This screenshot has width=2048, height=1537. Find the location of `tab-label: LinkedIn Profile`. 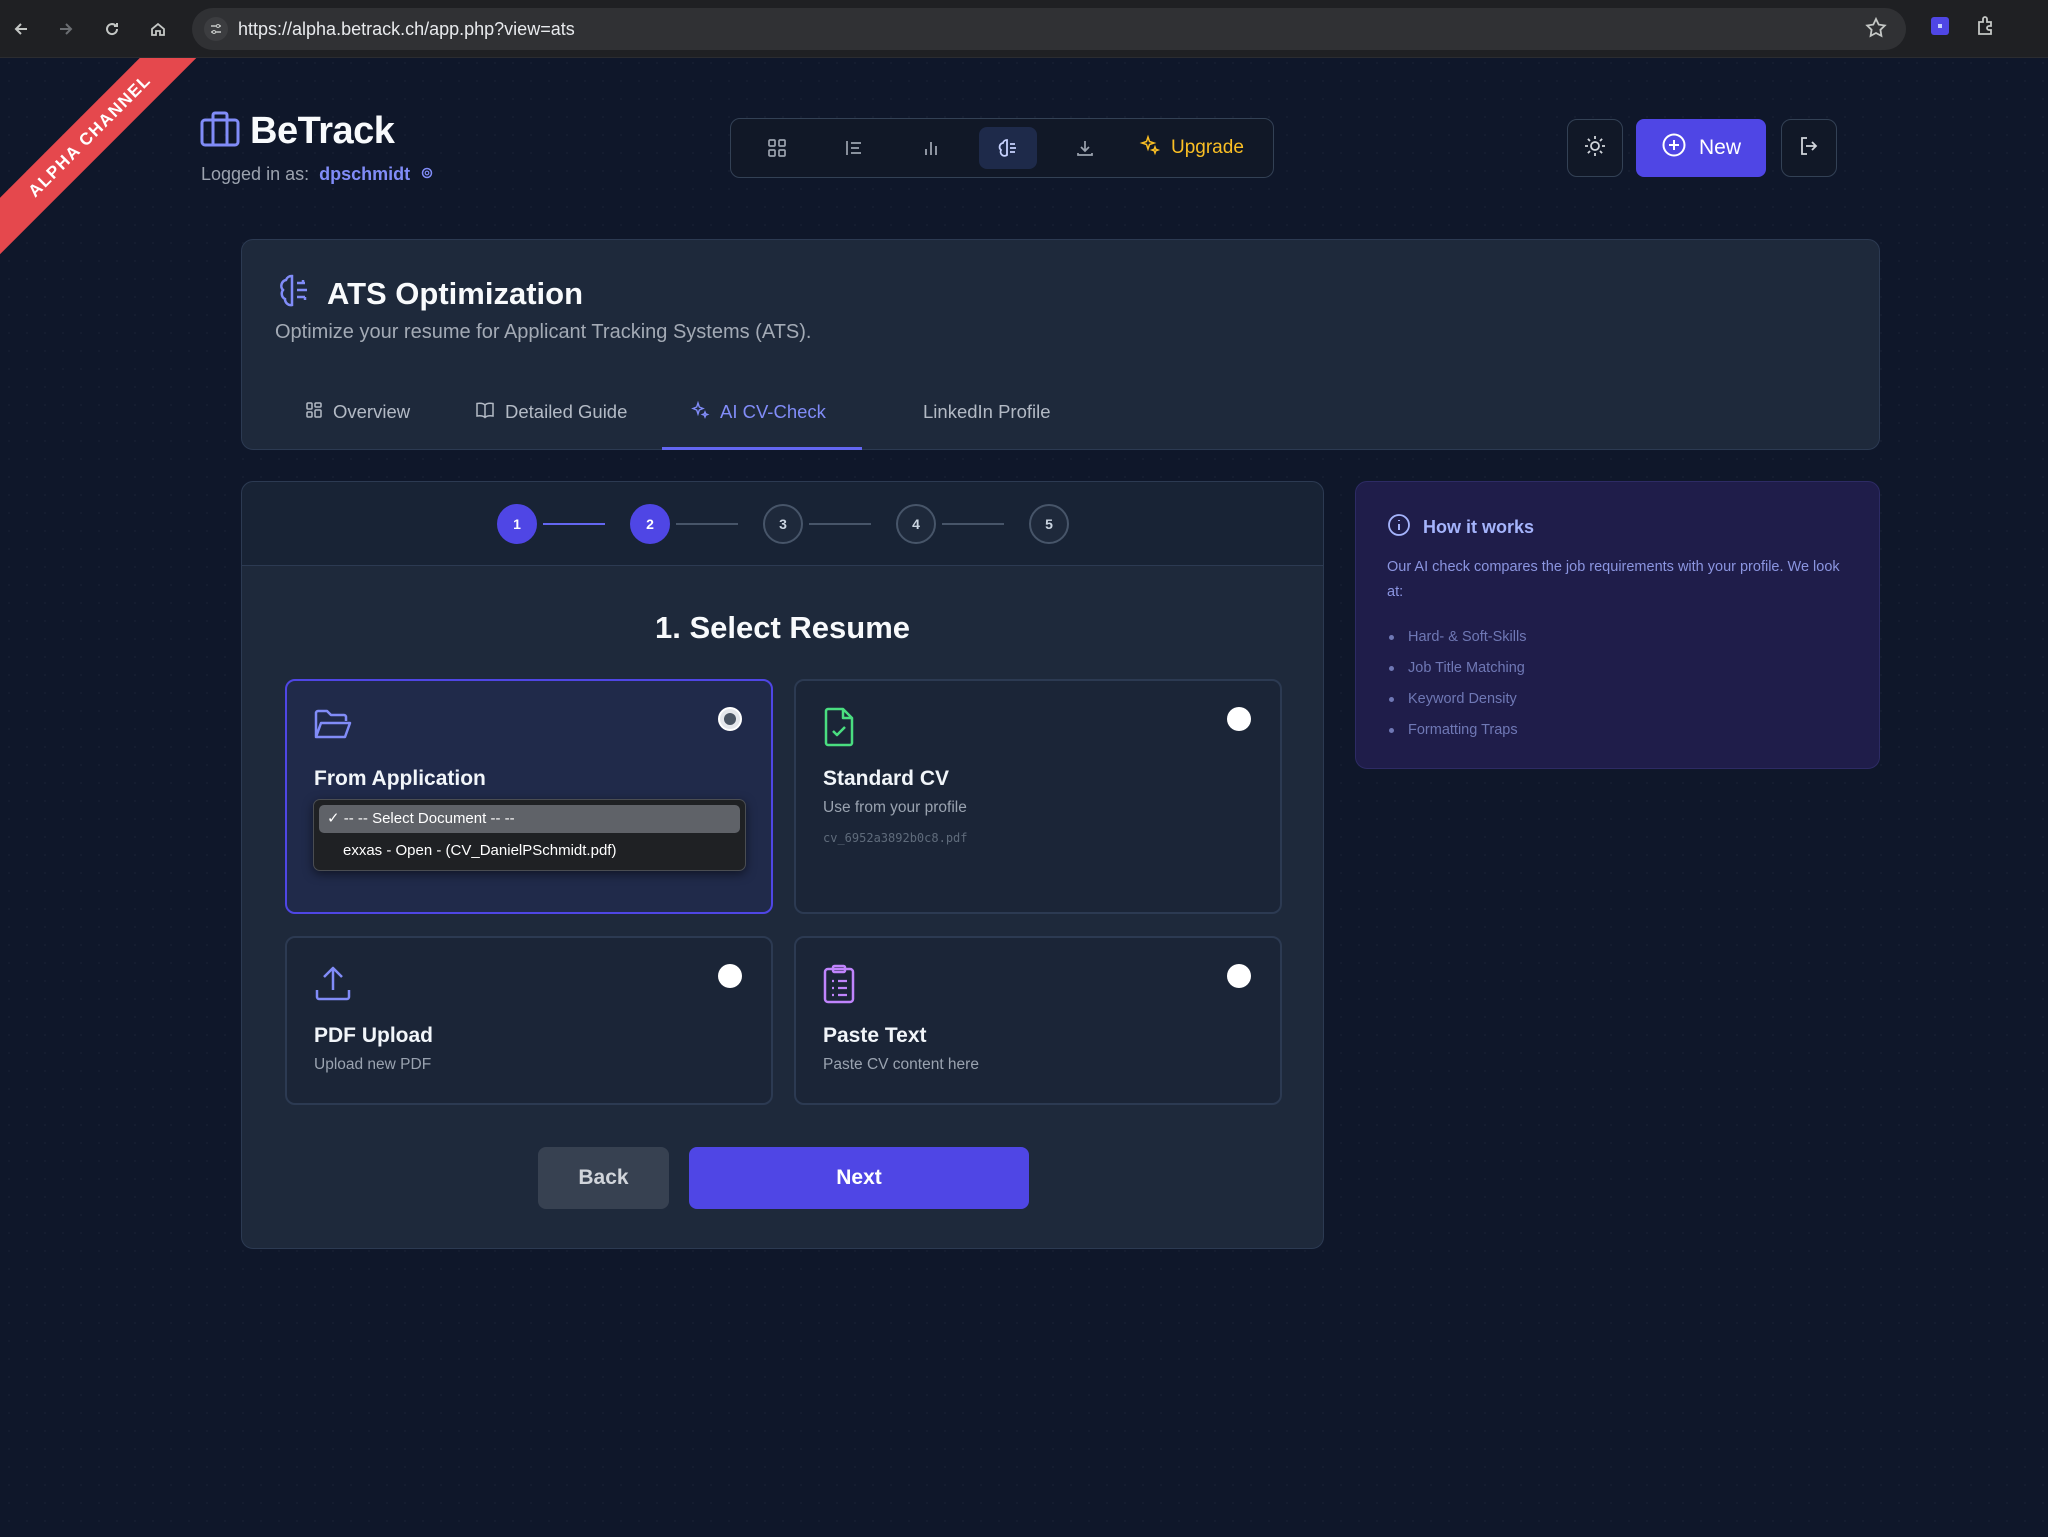

tab-label: LinkedIn Profile is located at coordinates (987, 411).